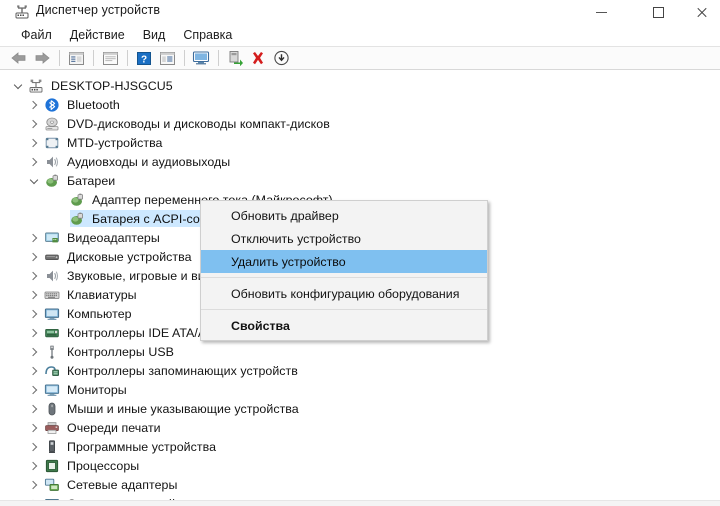 The width and height of the screenshot is (720, 506). What do you see at coordinates (98, 10) in the screenshot?
I see `window-title: Диспетчер устройств` at bounding box center [98, 10].